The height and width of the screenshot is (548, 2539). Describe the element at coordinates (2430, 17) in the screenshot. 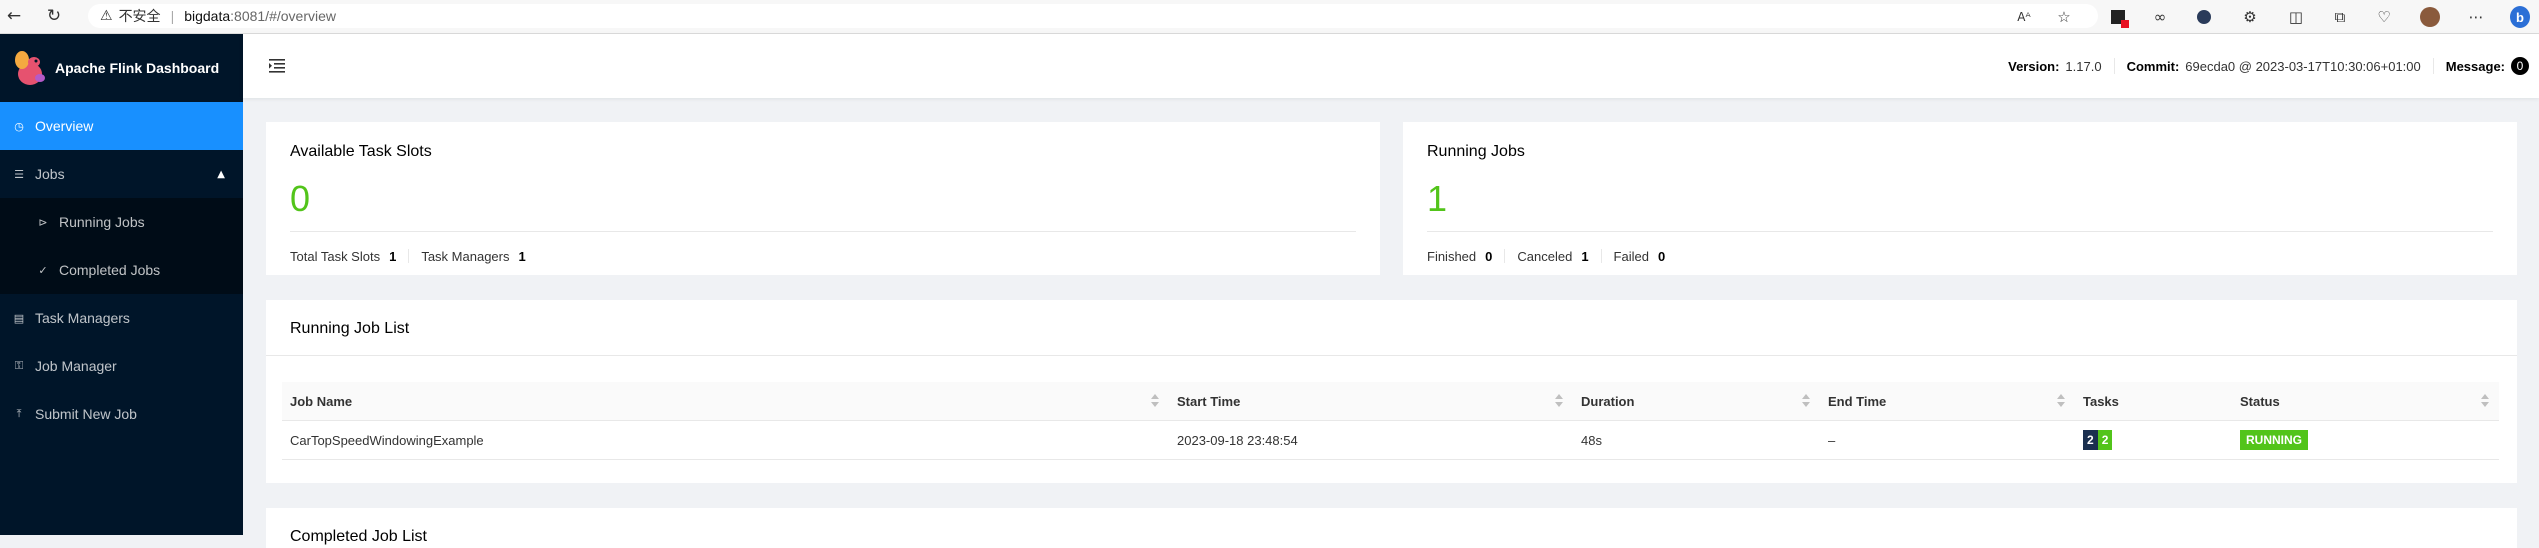

I see `profile-avatar` at that location.